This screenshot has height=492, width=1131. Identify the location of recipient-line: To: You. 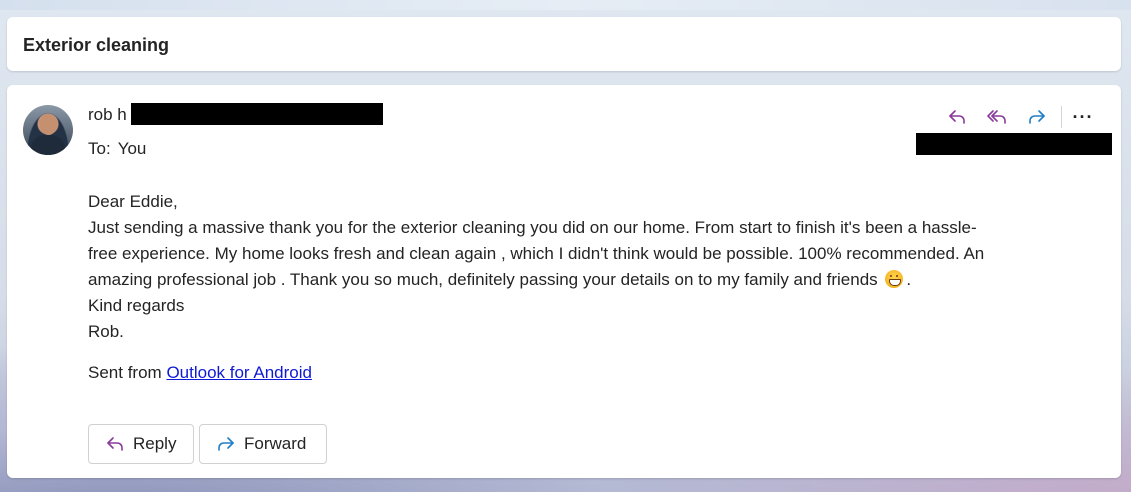
(117, 149).